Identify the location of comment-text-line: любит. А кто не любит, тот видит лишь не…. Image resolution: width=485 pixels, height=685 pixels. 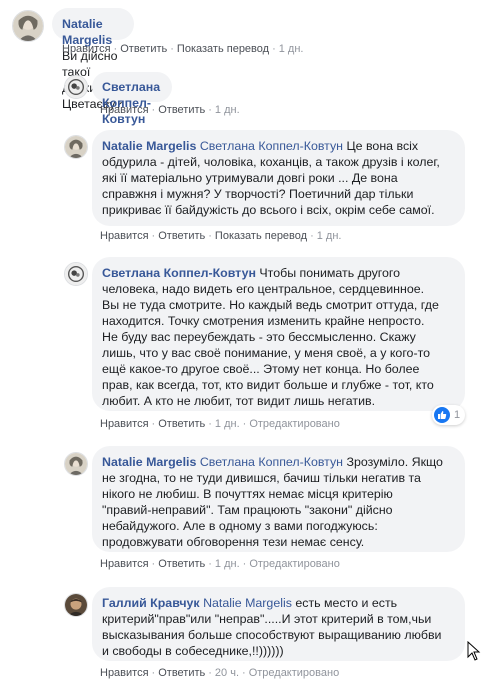
(239, 401).